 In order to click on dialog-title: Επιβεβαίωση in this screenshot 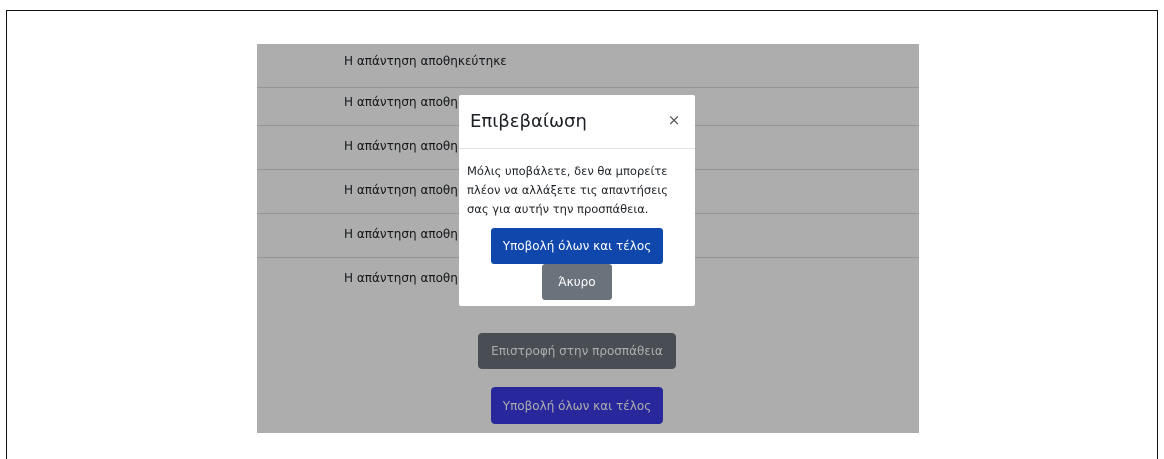, I will do `click(528, 121)`.